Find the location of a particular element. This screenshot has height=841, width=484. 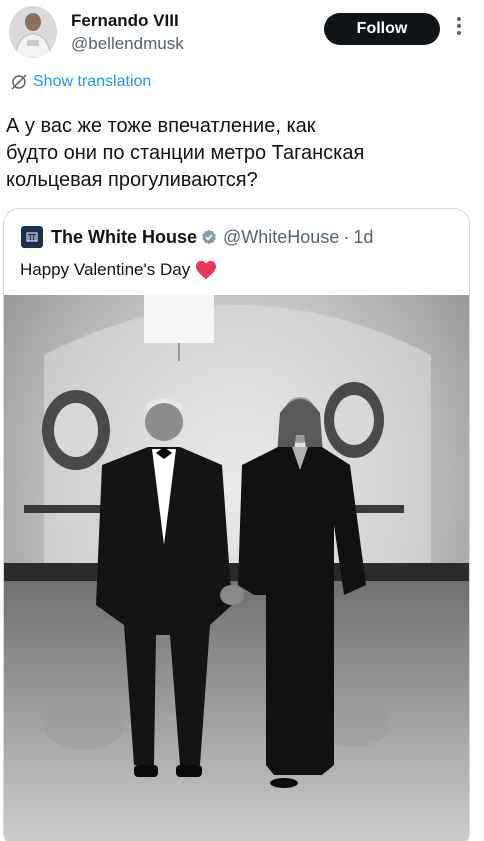

post-text-line: кольцевая прогуливаются? is located at coordinates (132, 180).